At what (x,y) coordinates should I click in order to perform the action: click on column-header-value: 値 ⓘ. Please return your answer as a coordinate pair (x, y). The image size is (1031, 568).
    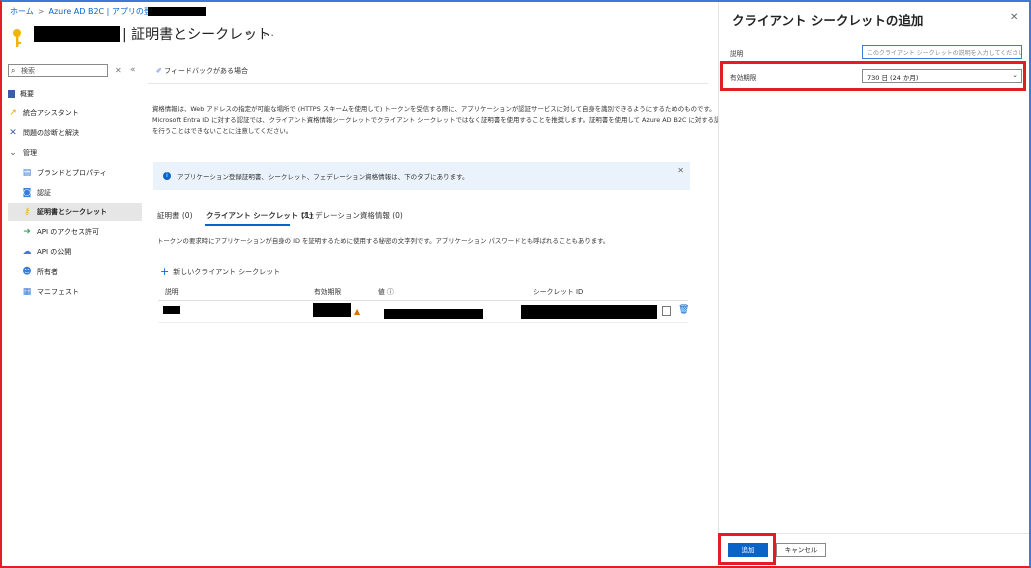
    Looking at the image, I should click on (386, 292).